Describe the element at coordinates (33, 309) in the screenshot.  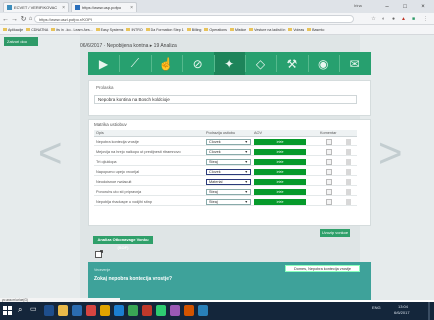
I see `task-view-icon: ▭` at that location.